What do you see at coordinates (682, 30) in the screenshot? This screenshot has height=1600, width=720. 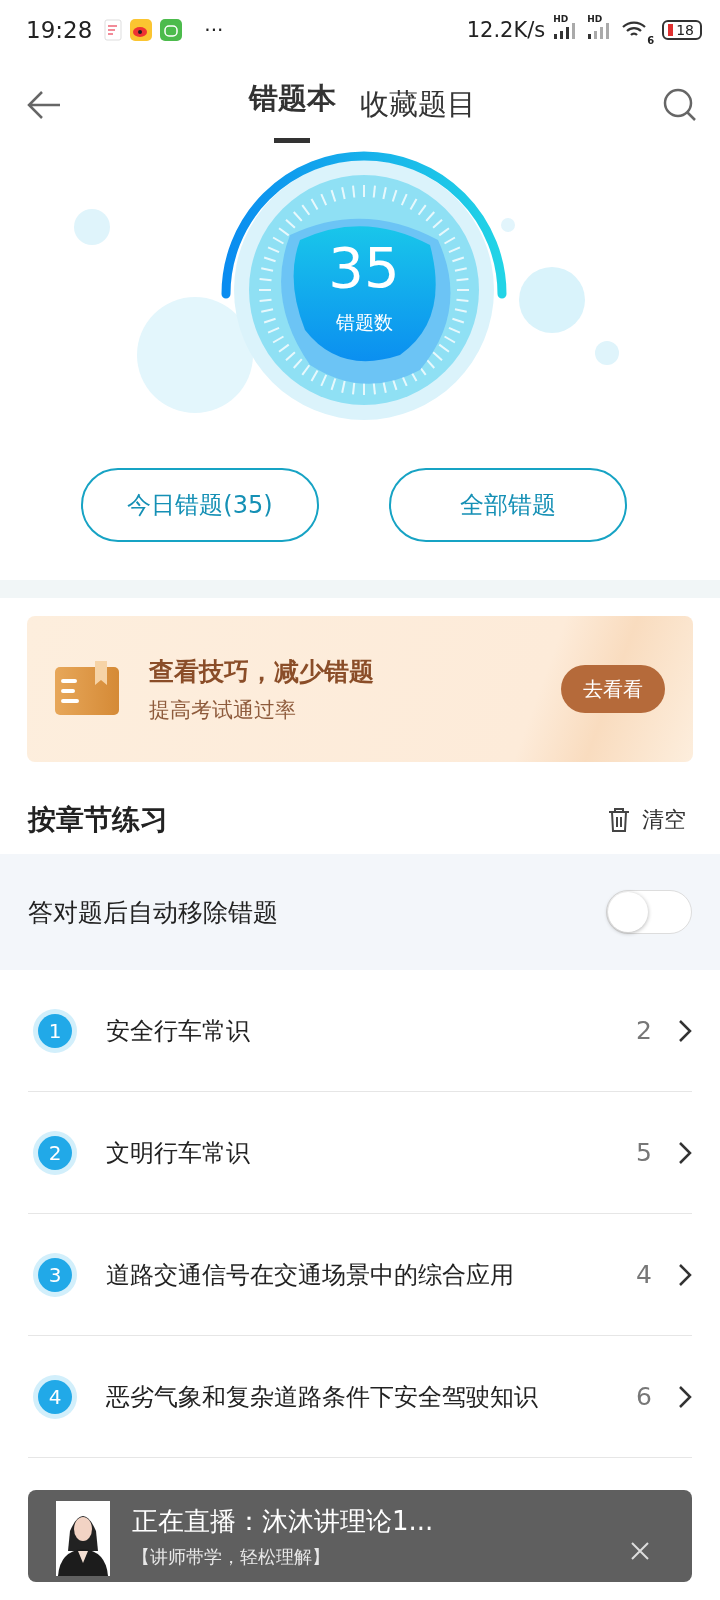 I see `battery-indicator: 18` at bounding box center [682, 30].